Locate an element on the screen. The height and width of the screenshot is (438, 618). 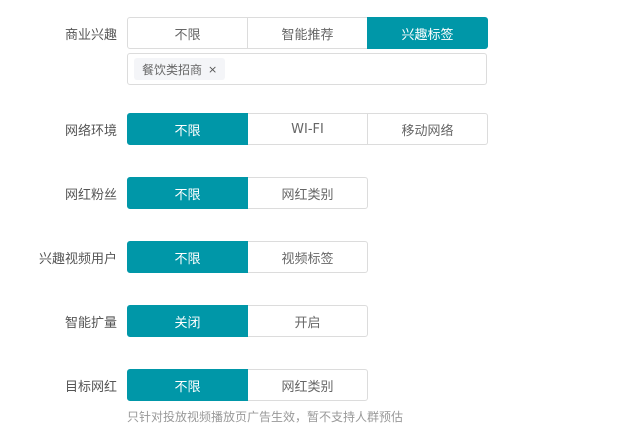
row-target-influencer: 目标网红 不限 网红类别 is located at coordinates (184, 385).